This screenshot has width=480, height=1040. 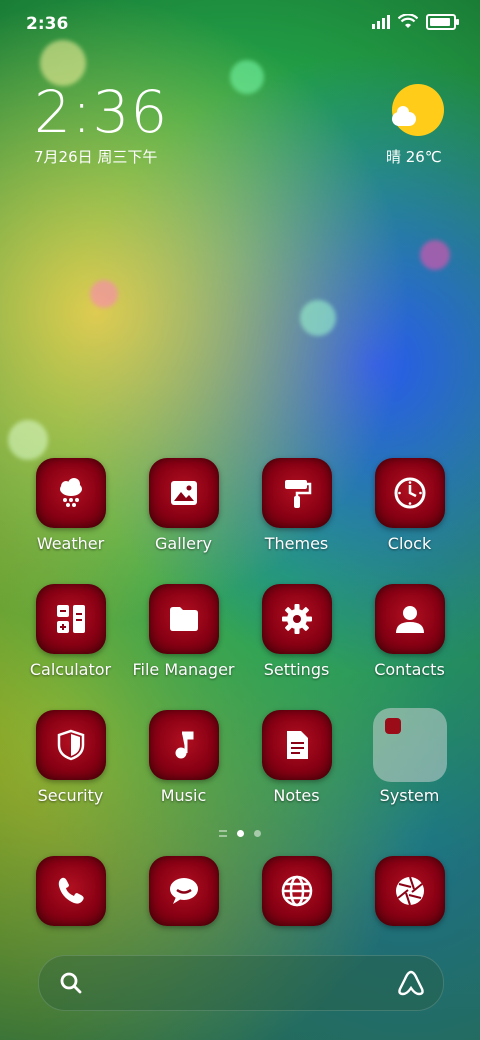 I want to click on app-label: Settings, so click(x=296, y=669).